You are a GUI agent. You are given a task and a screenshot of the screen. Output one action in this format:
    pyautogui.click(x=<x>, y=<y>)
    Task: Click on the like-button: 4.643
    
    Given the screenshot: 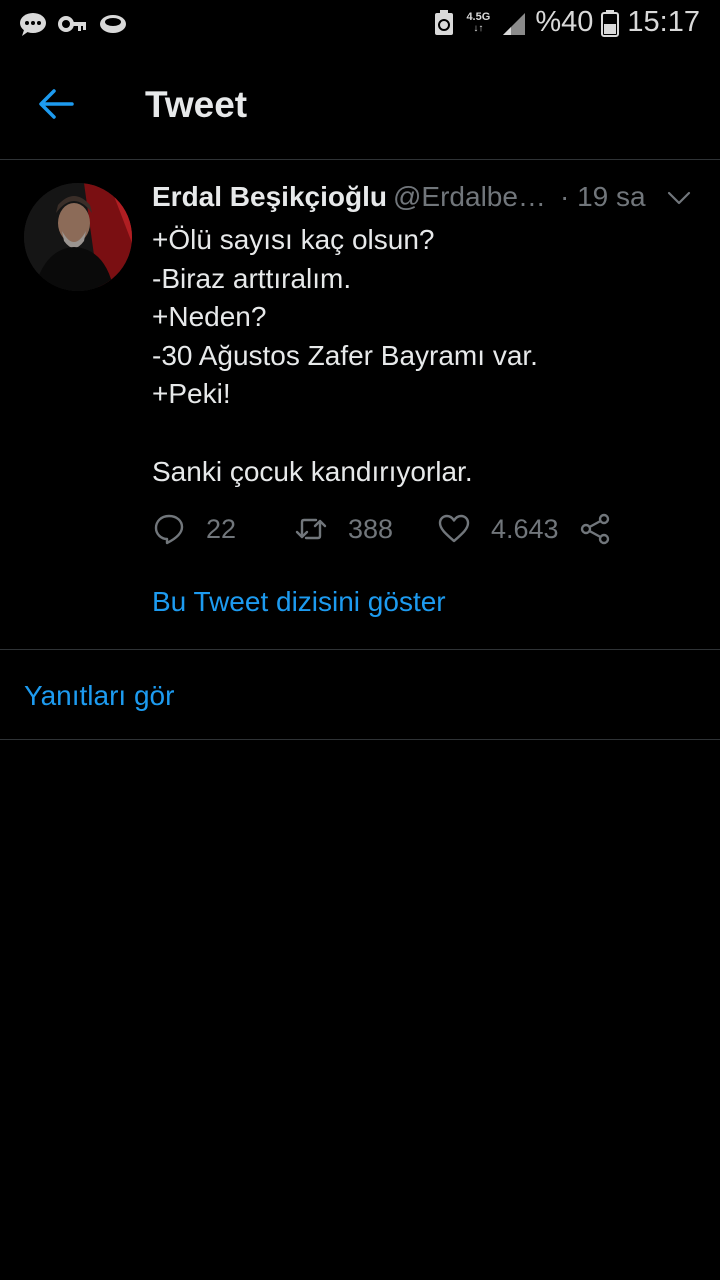 What is the action you would take?
    pyautogui.click(x=498, y=529)
    